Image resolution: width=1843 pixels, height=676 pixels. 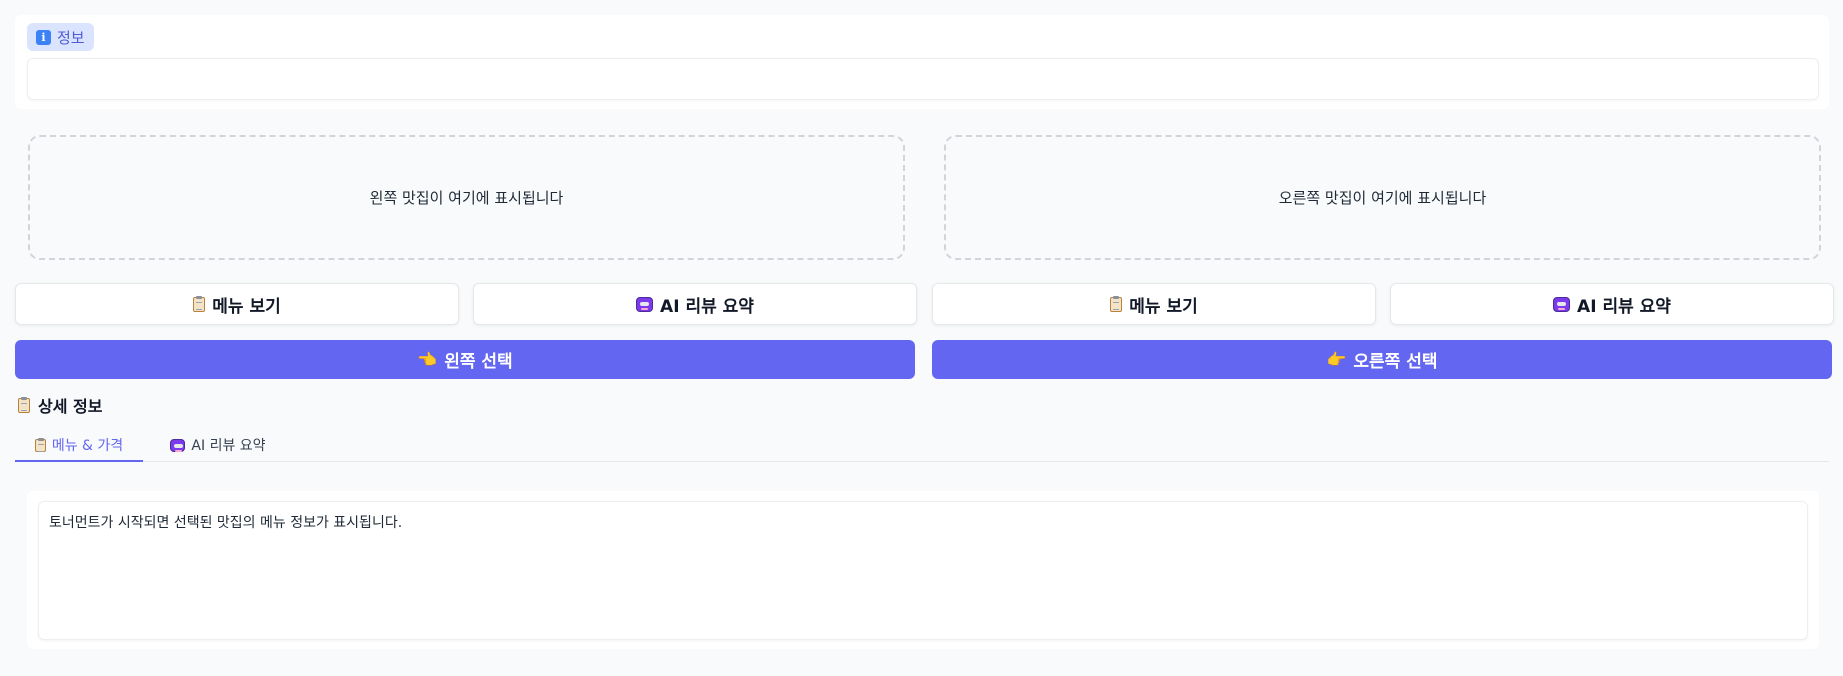 I want to click on left-restaurant-placeholder: 왼쪽 맛집이 여기에 표시됩니다, so click(x=466, y=197).